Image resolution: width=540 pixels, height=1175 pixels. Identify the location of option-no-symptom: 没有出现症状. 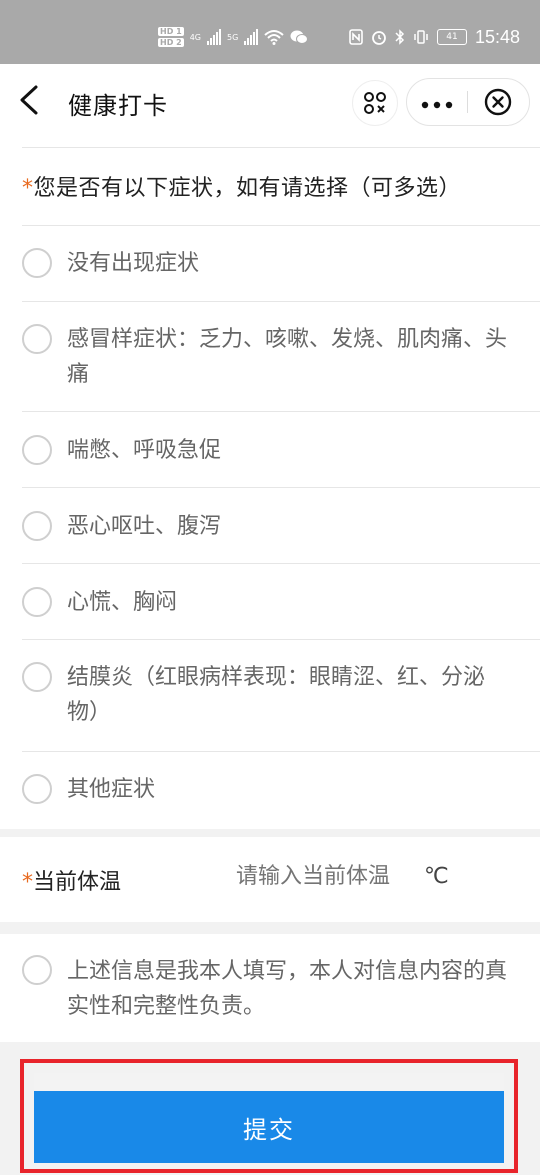
(270, 264).